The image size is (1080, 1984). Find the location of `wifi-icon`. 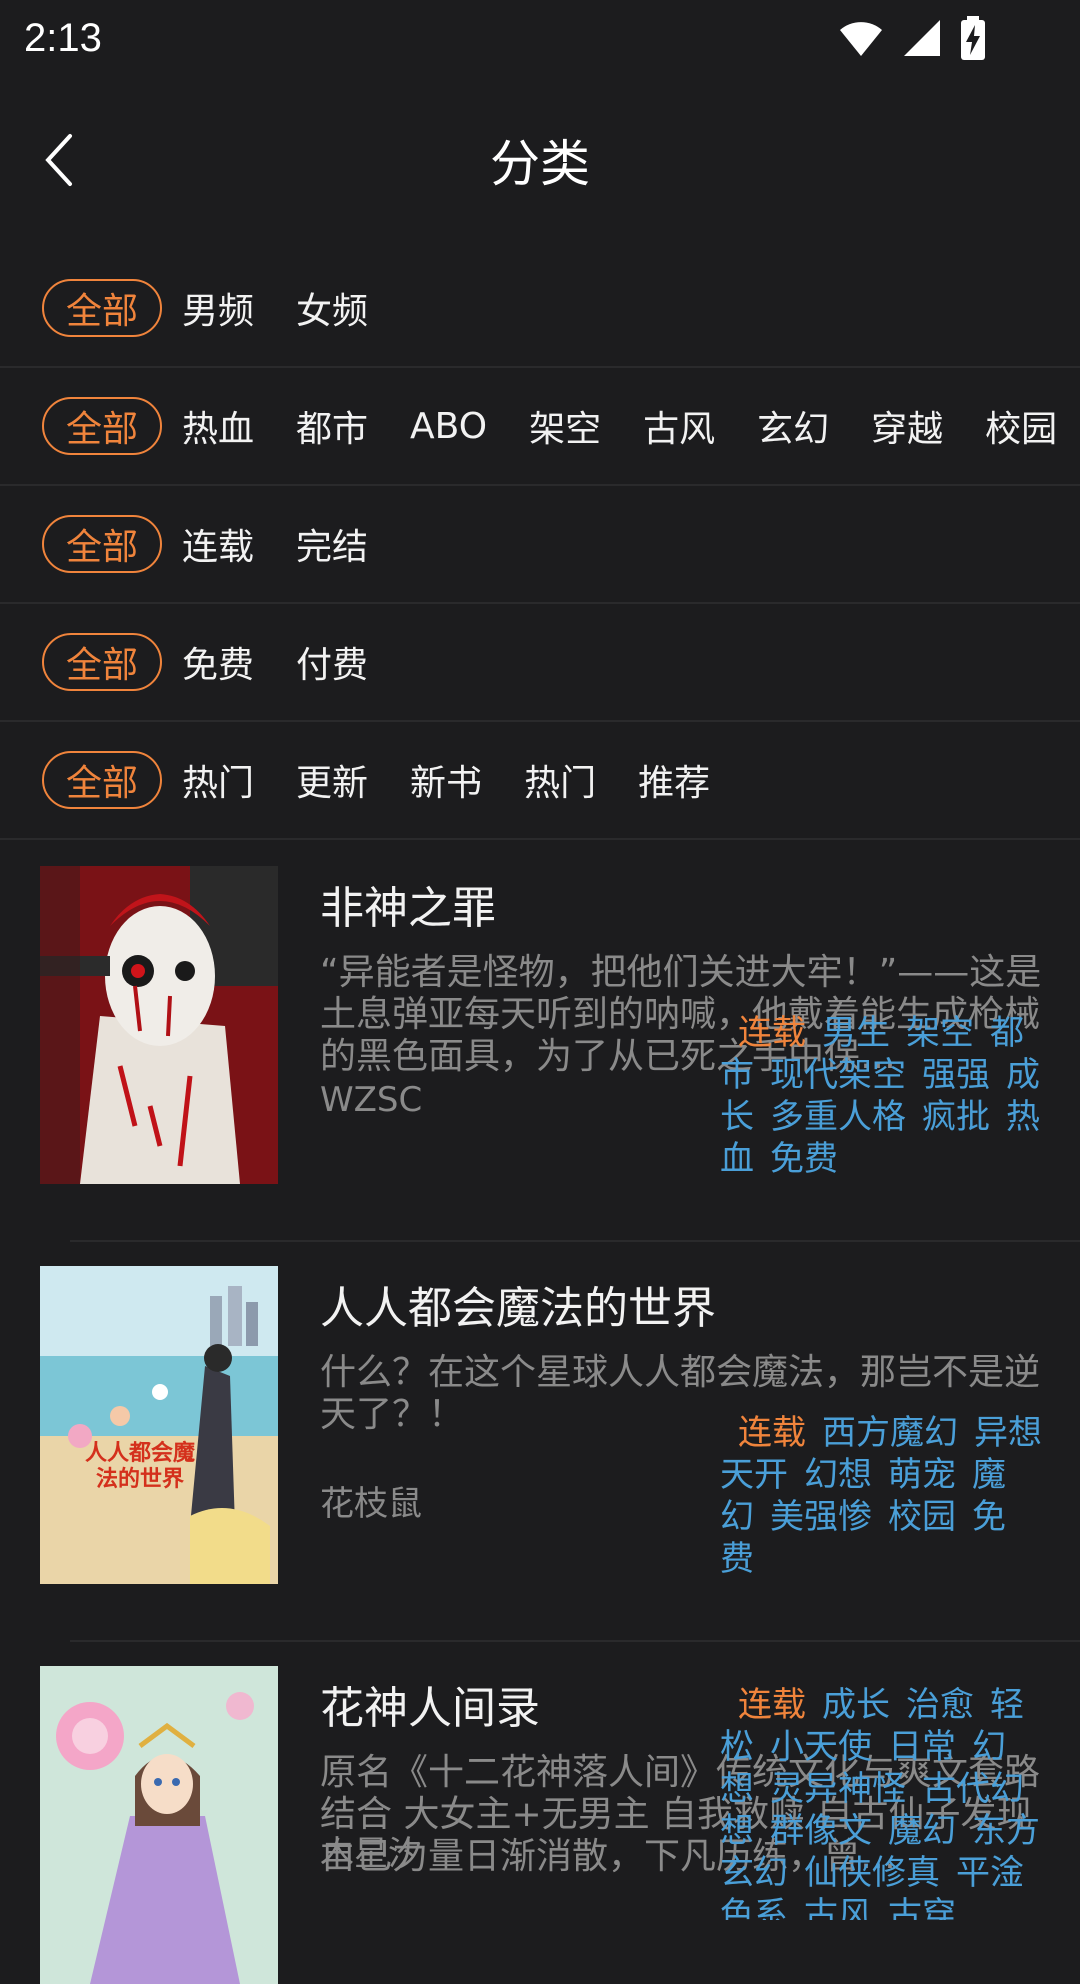

wifi-icon is located at coordinates (861, 39).